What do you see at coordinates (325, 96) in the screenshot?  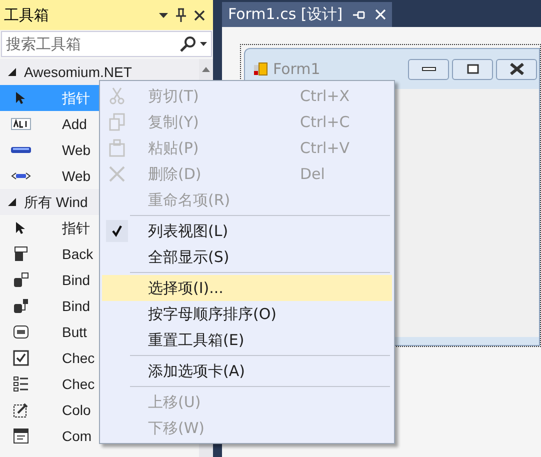 I see `shortcut-label: Ctrl+X` at bounding box center [325, 96].